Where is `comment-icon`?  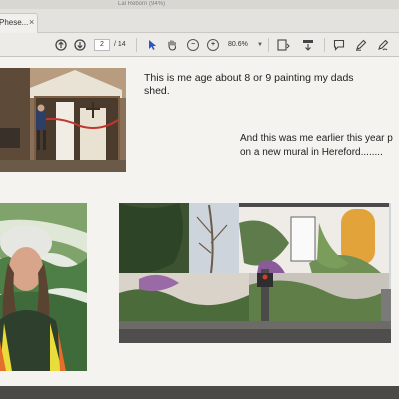 comment-icon is located at coordinates (339, 45).